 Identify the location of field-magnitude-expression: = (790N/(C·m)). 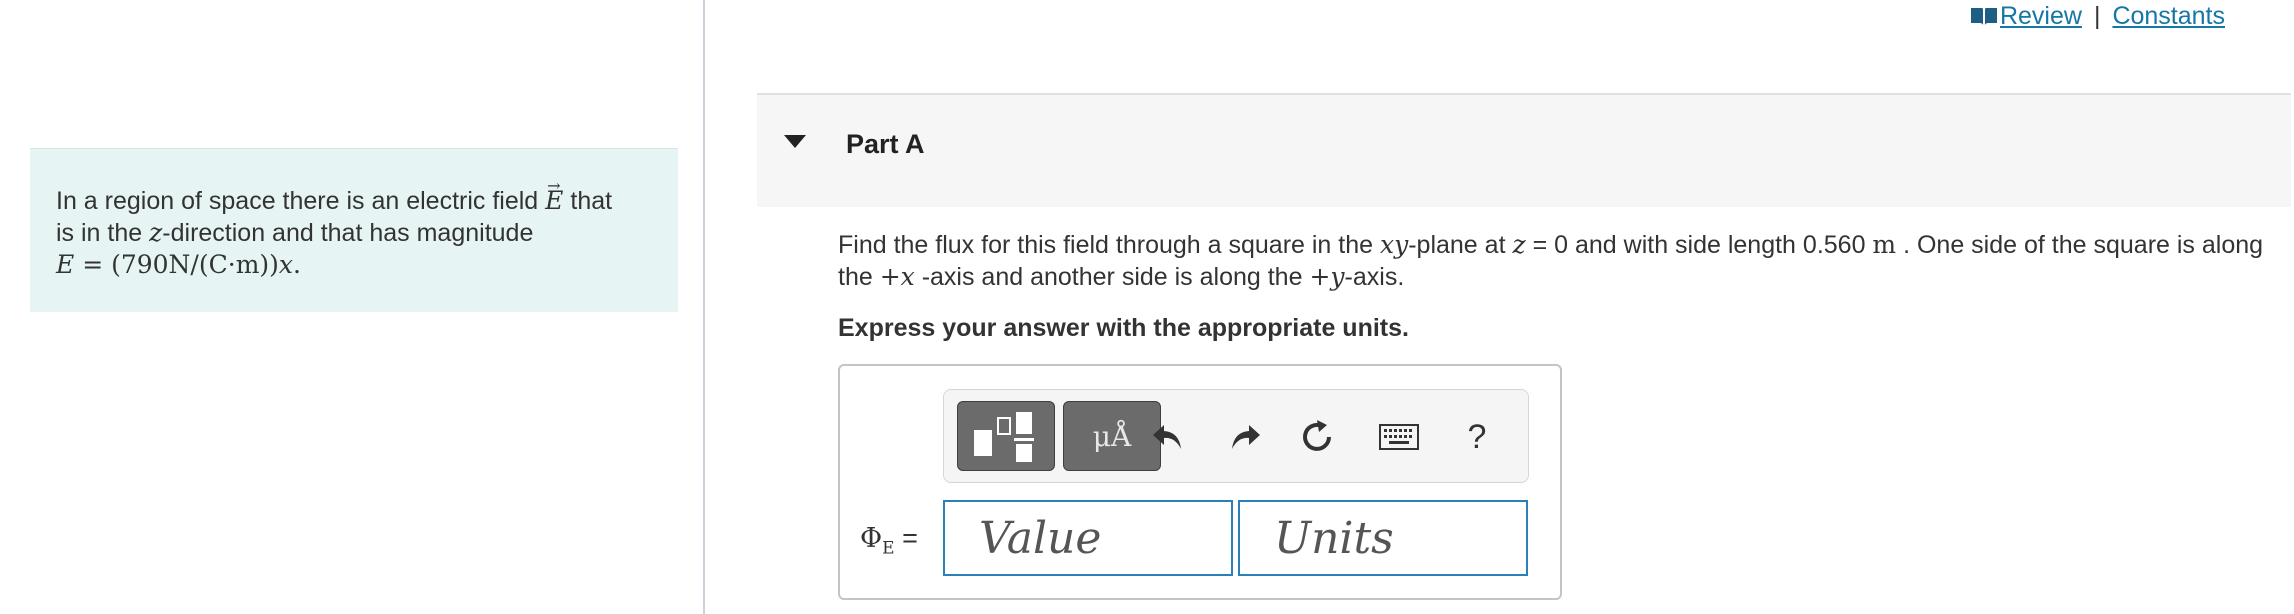
(176, 264).